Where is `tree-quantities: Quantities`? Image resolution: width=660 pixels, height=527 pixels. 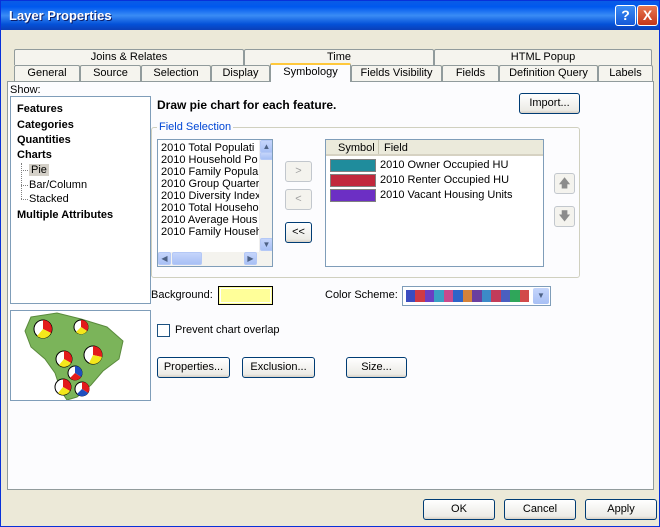
tree-quantities: Quantities is located at coordinates (44, 140).